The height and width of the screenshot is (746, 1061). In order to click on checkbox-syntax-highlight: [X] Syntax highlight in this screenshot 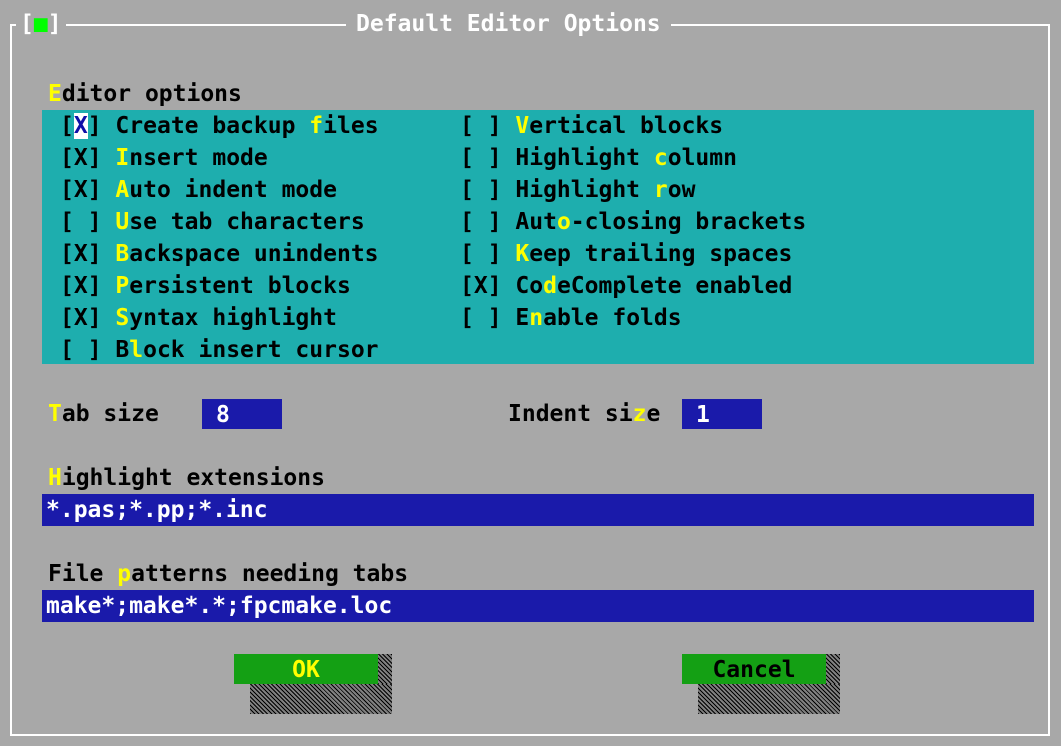, I will do `click(198, 318)`.